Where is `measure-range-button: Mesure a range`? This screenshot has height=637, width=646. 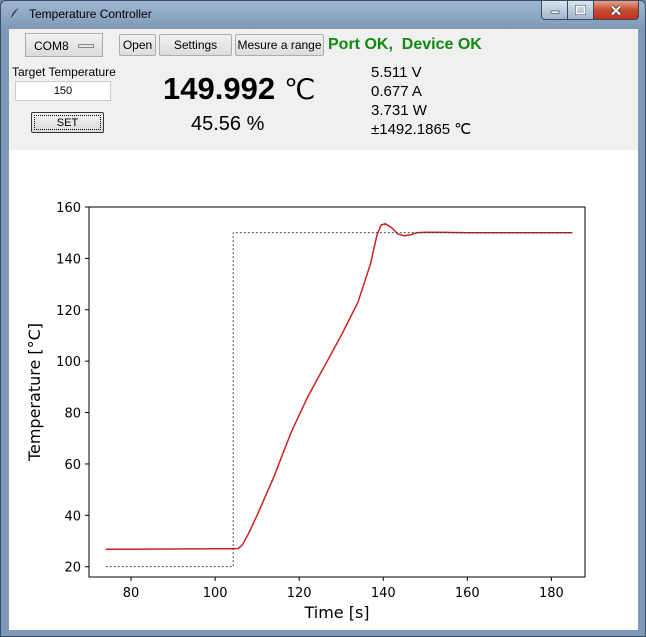
measure-range-button: Mesure a range is located at coordinates (279, 45).